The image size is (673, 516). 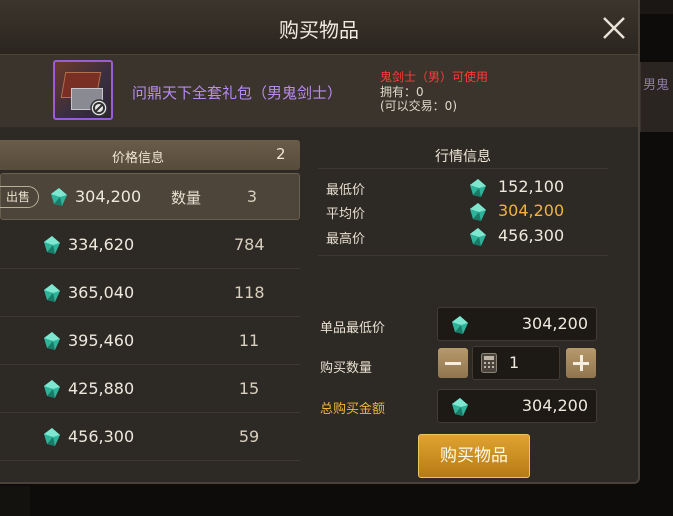 What do you see at coordinates (252, 196) in the screenshot?
I see `row-qty: 3` at bounding box center [252, 196].